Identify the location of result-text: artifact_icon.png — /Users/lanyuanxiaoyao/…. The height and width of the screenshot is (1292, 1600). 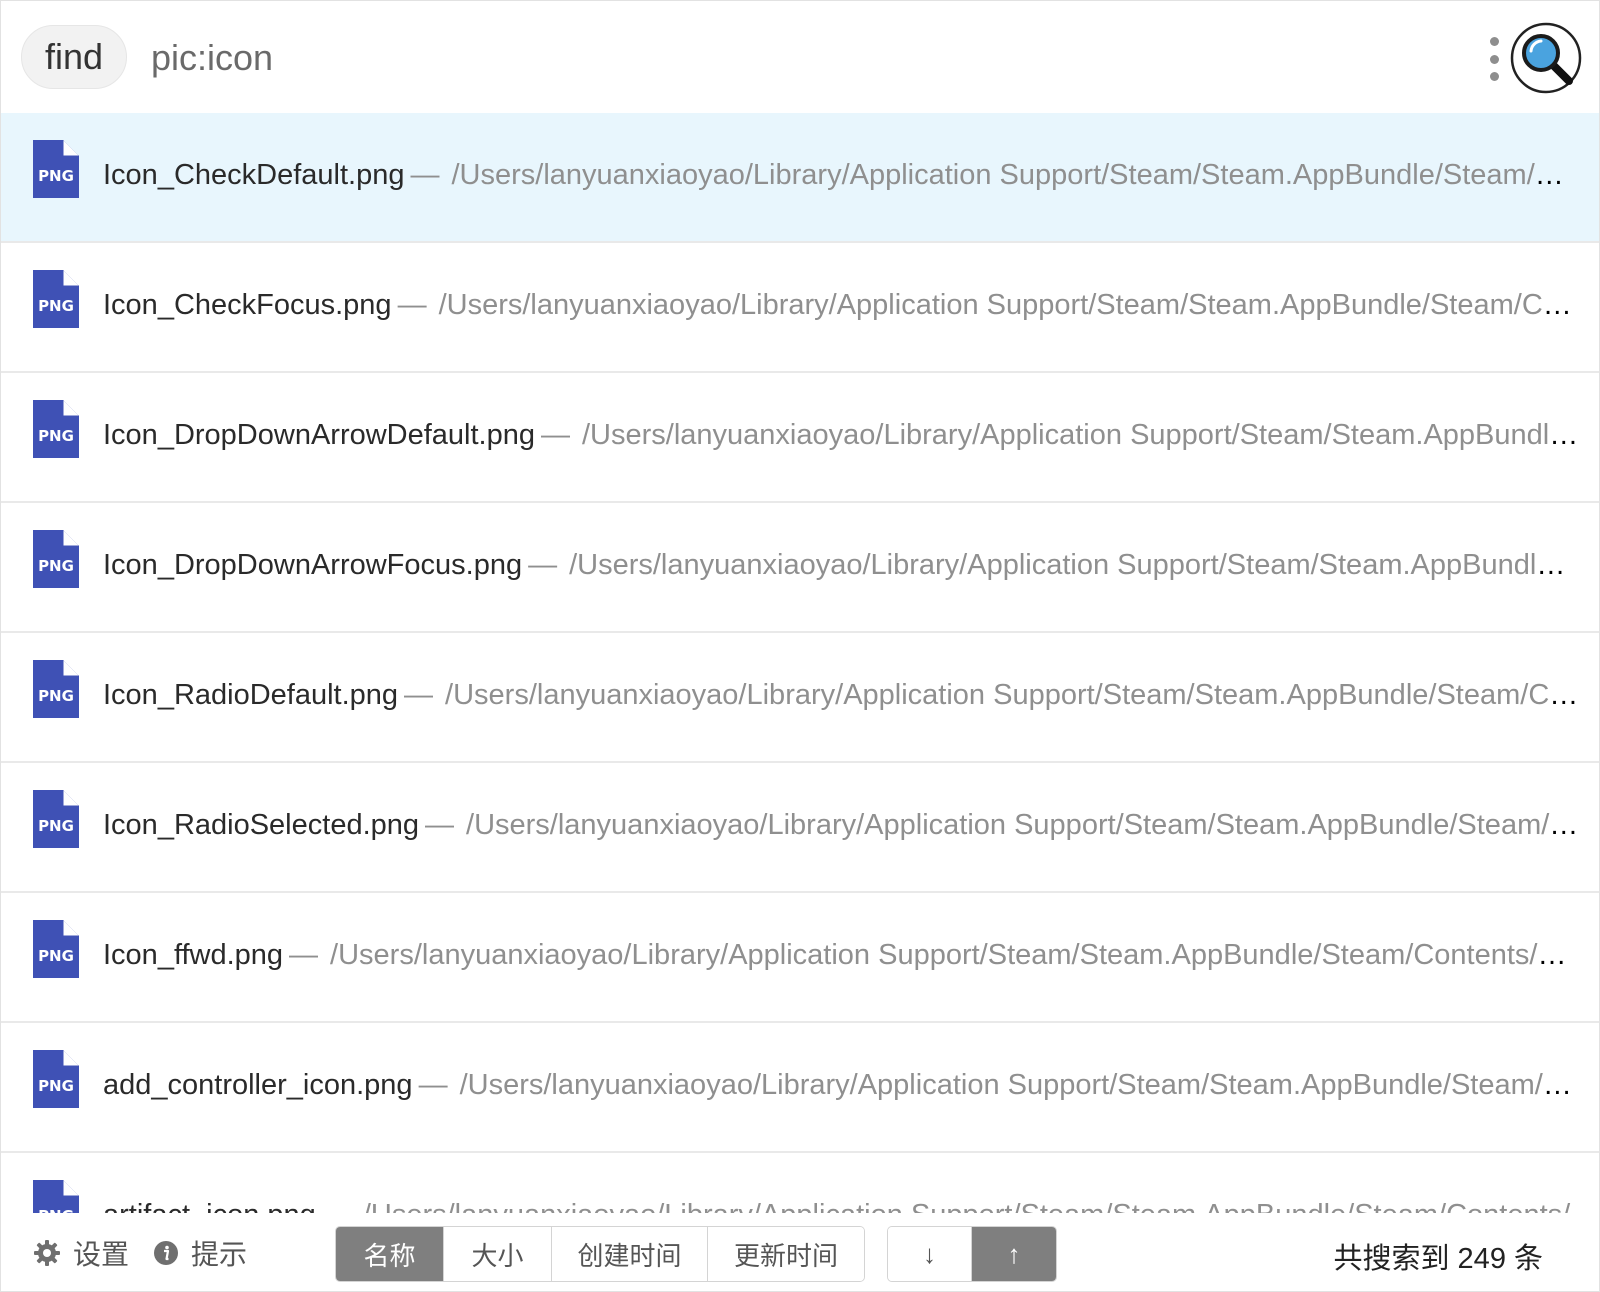
(841, 1204).